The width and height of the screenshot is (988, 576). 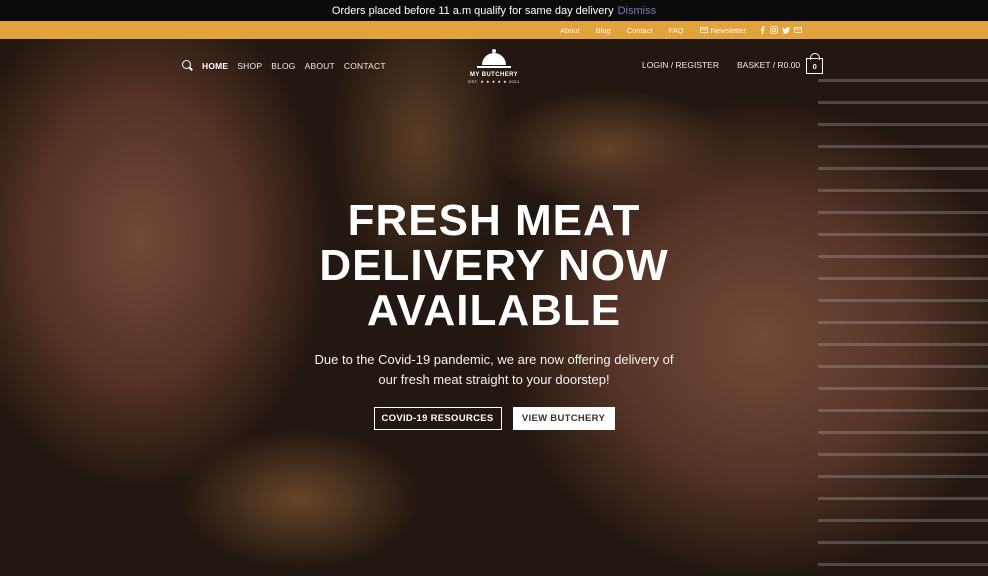 I want to click on headline-line-2: DELIVERY NOW, so click(x=494, y=265).